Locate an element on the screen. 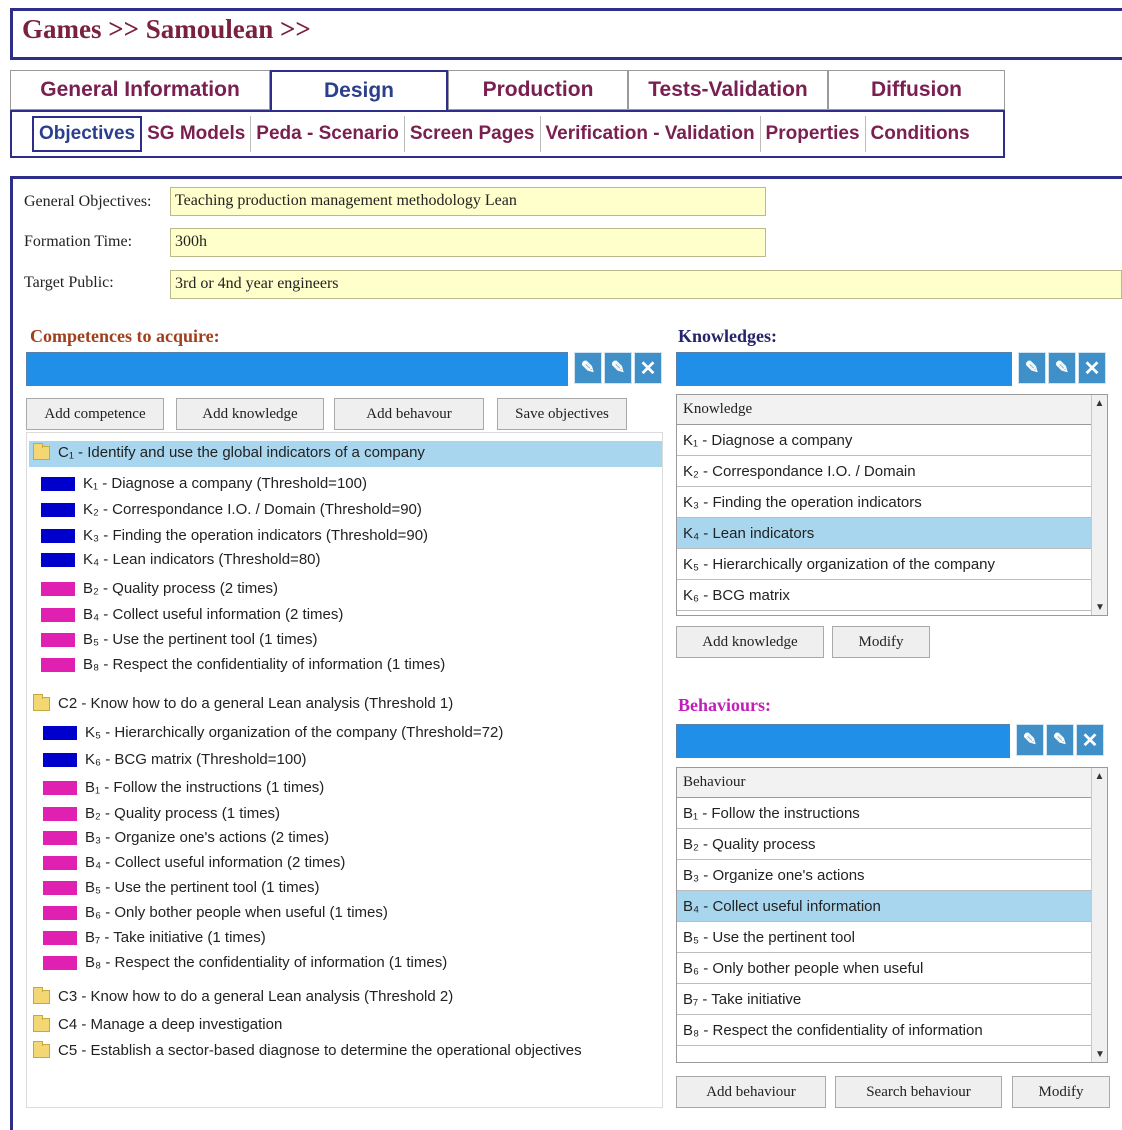 The width and height of the screenshot is (1122, 1130). knowledge-list-item: K₄ - Lean indicators is located at coordinates (884, 533).